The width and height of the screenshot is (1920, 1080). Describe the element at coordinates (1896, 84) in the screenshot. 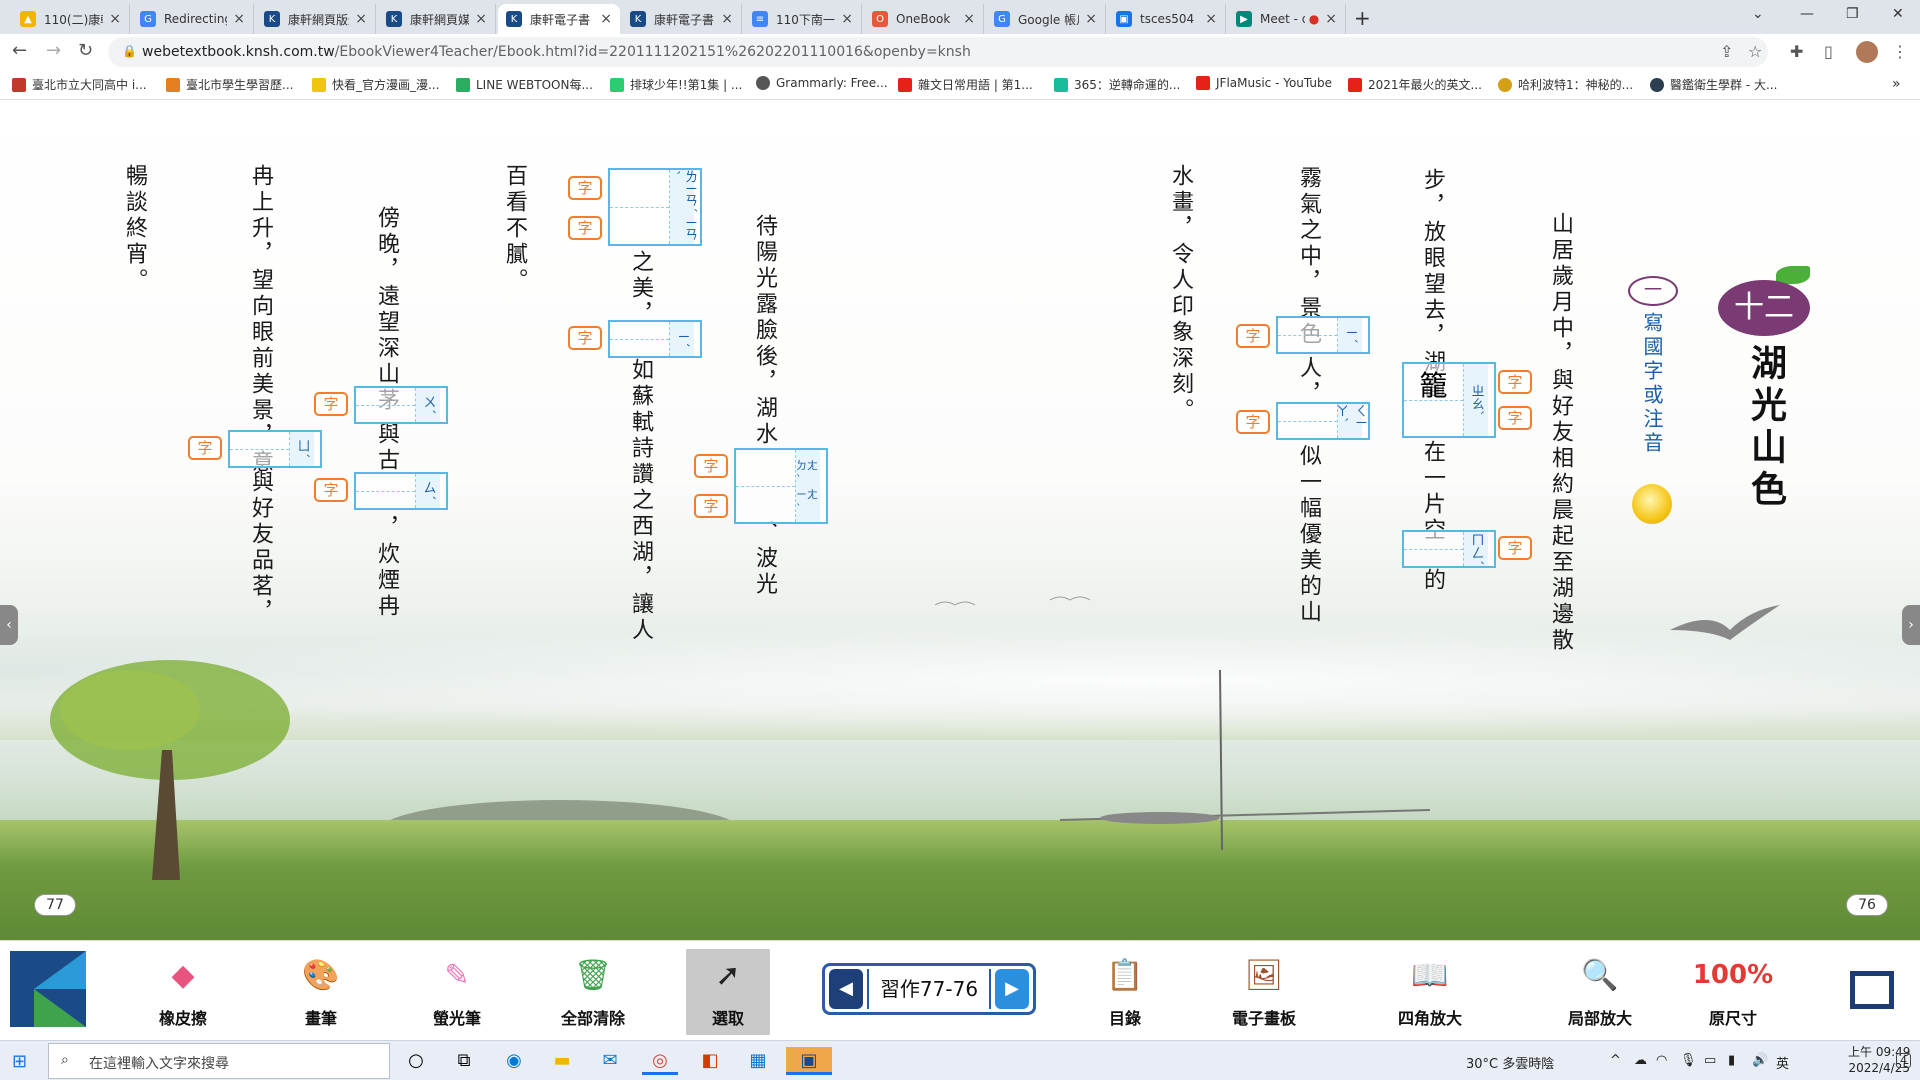

I see `bookmarks-overflow-icon: »` at that location.